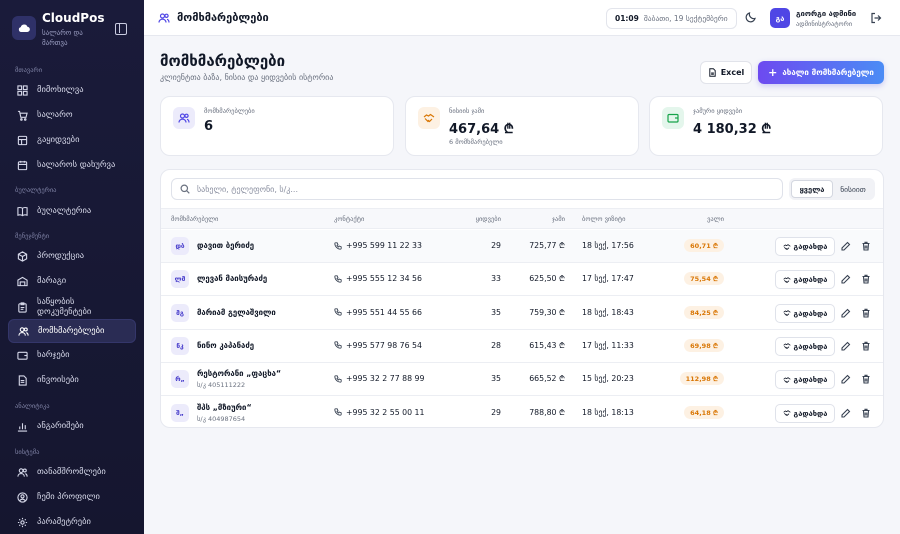 The image size is (900, 534). I want to click on search-icon, so click(185, 189).